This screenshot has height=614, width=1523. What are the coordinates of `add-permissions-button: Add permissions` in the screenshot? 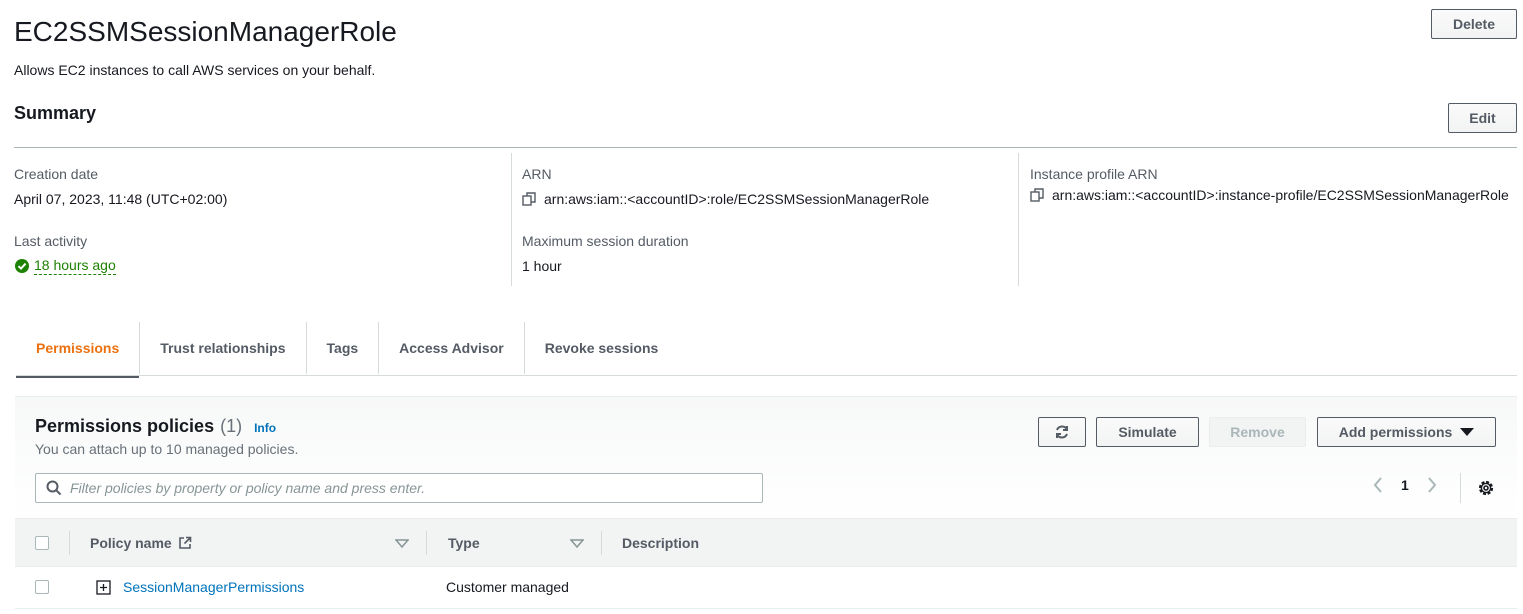 It's located at (1406, 432).